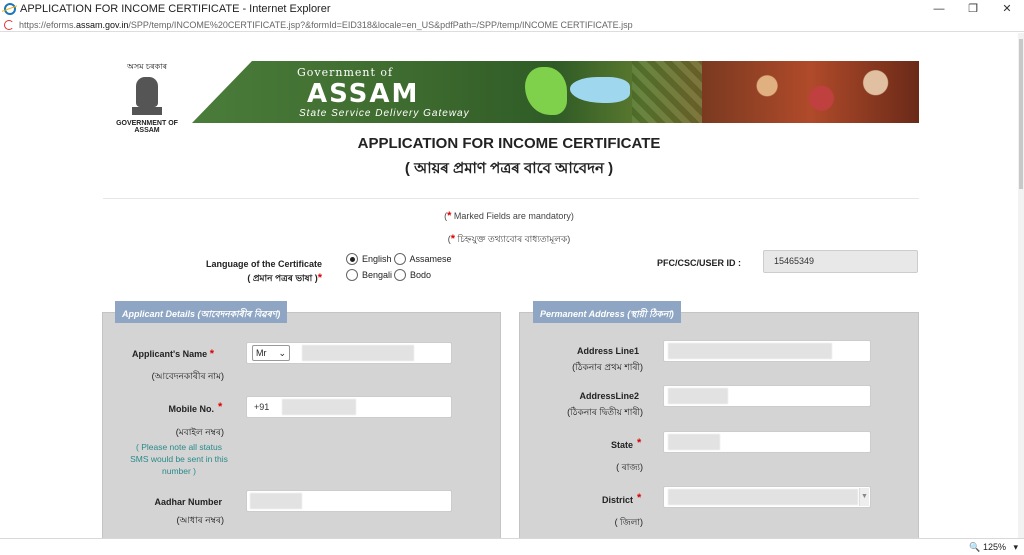 The image size is (1024, 555). What do you see at coordinates (1007, 9) in the screenshot?
I see `close-button: ✕` at bounding box center [1007, 9].